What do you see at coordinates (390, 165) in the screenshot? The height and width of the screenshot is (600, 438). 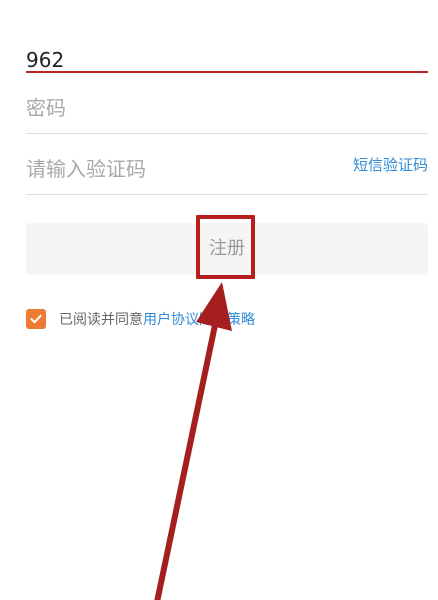 I see `sms-code-button: 短信验证码` at bounding box center [390, 165].